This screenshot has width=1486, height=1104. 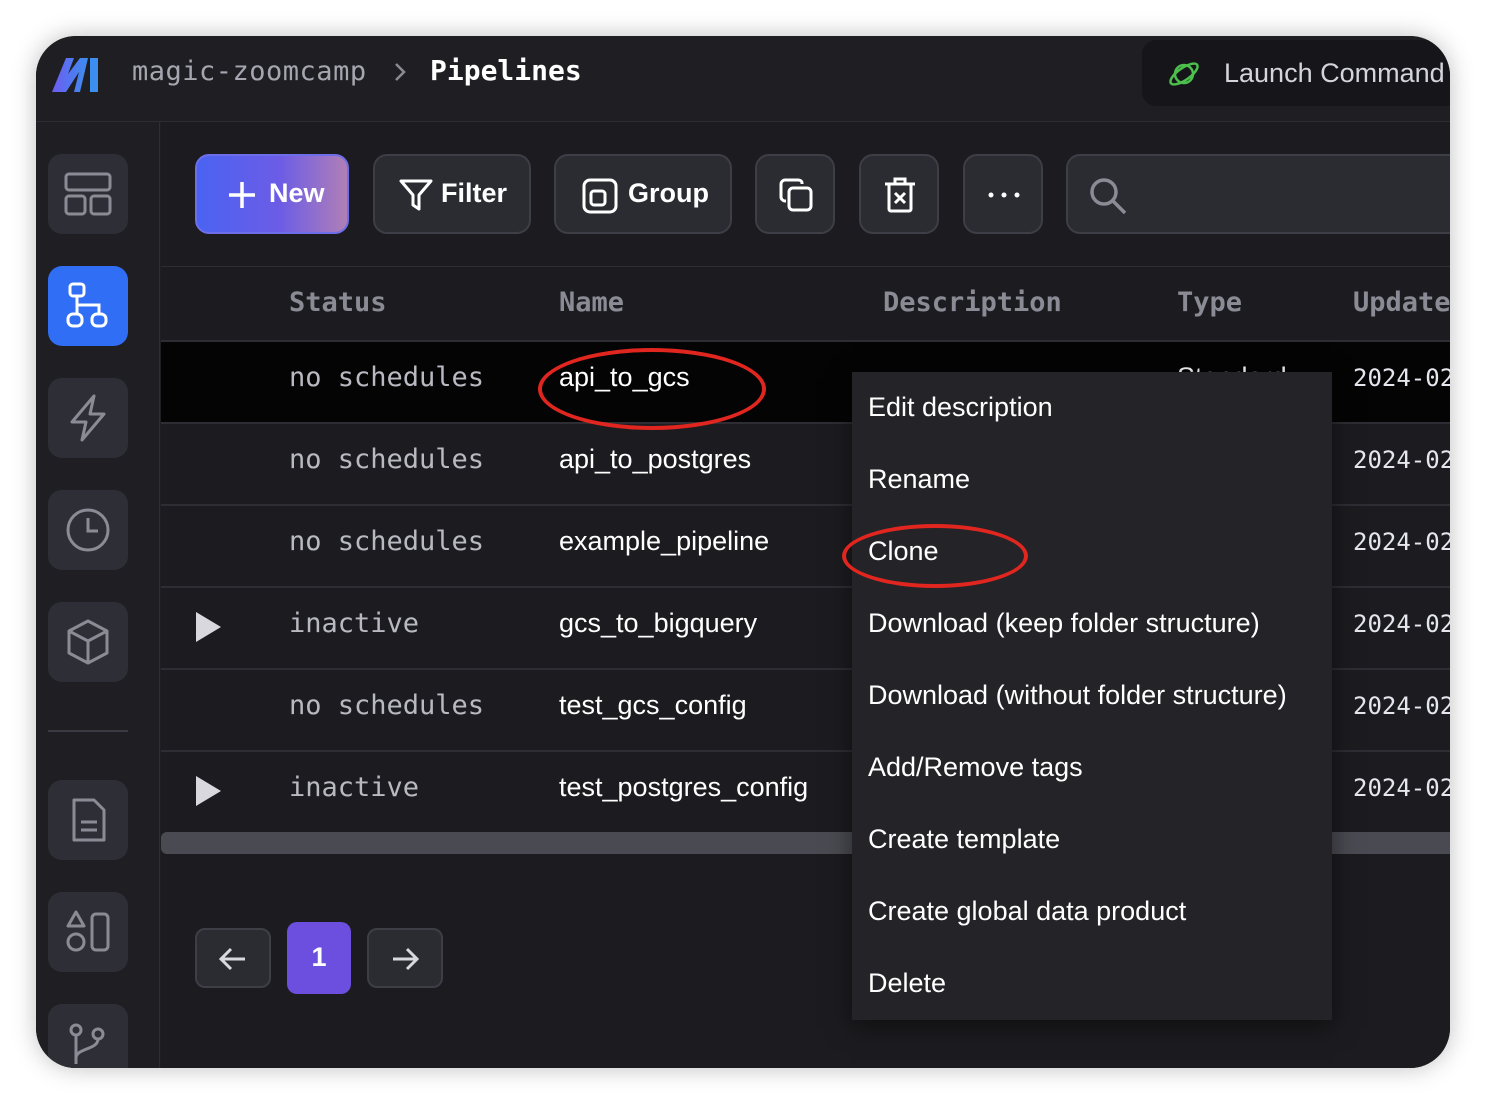 I want to click on menu-item-create-template: Create template, so click(x=964, y=839).